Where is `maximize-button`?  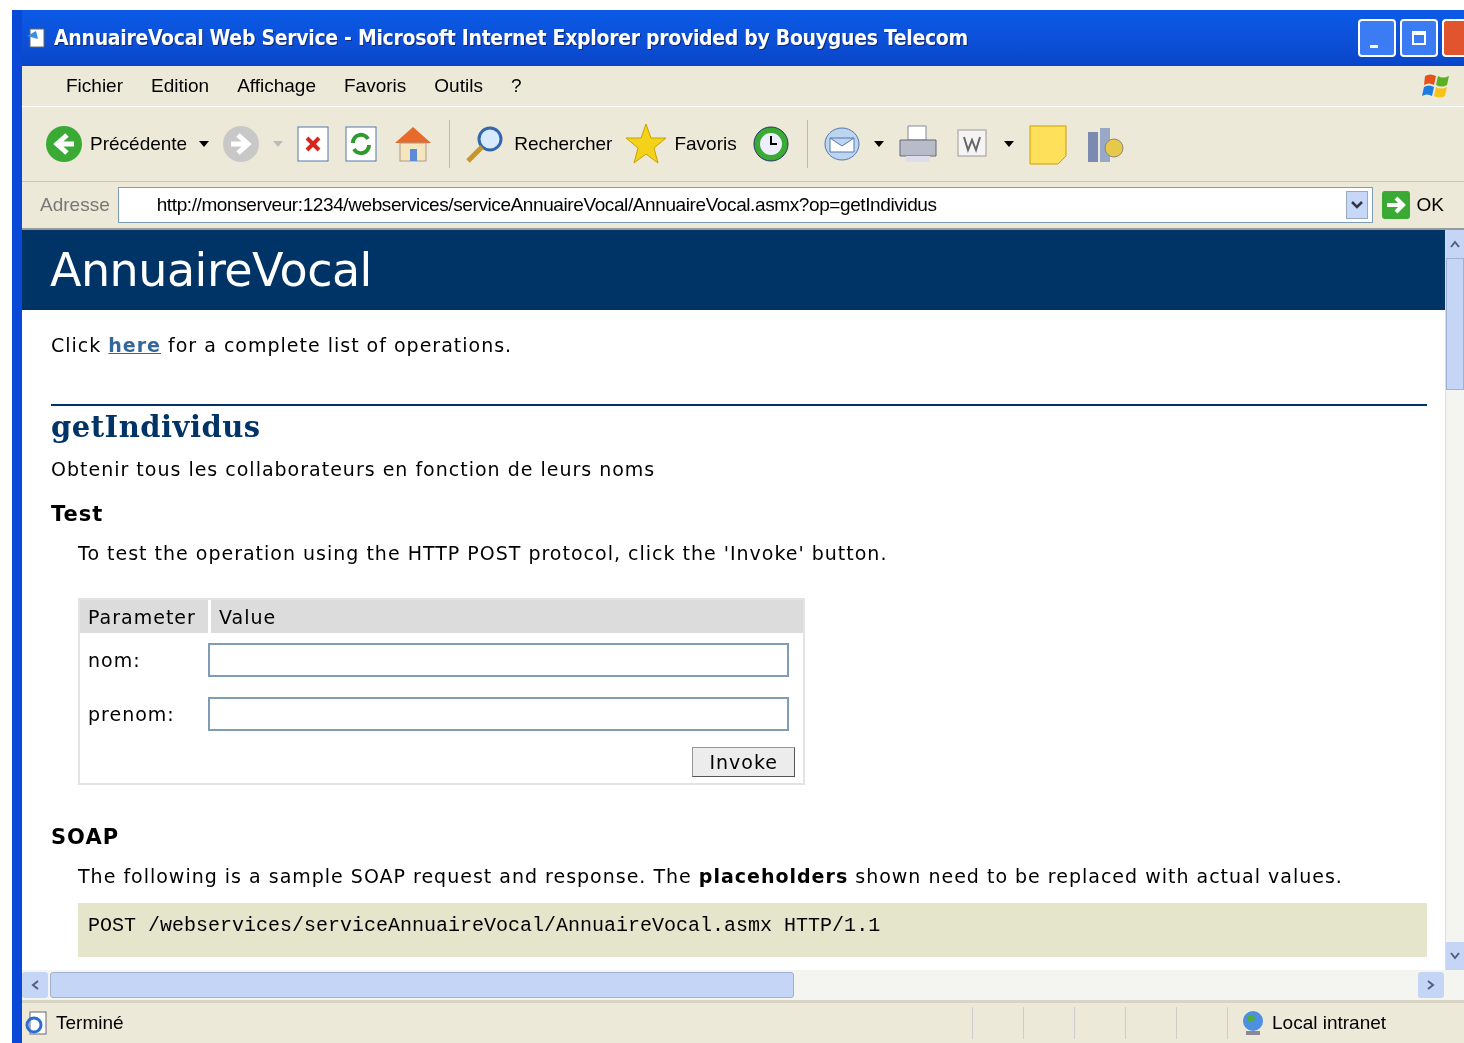
maximize-button is located at coordinates (1419, 38).